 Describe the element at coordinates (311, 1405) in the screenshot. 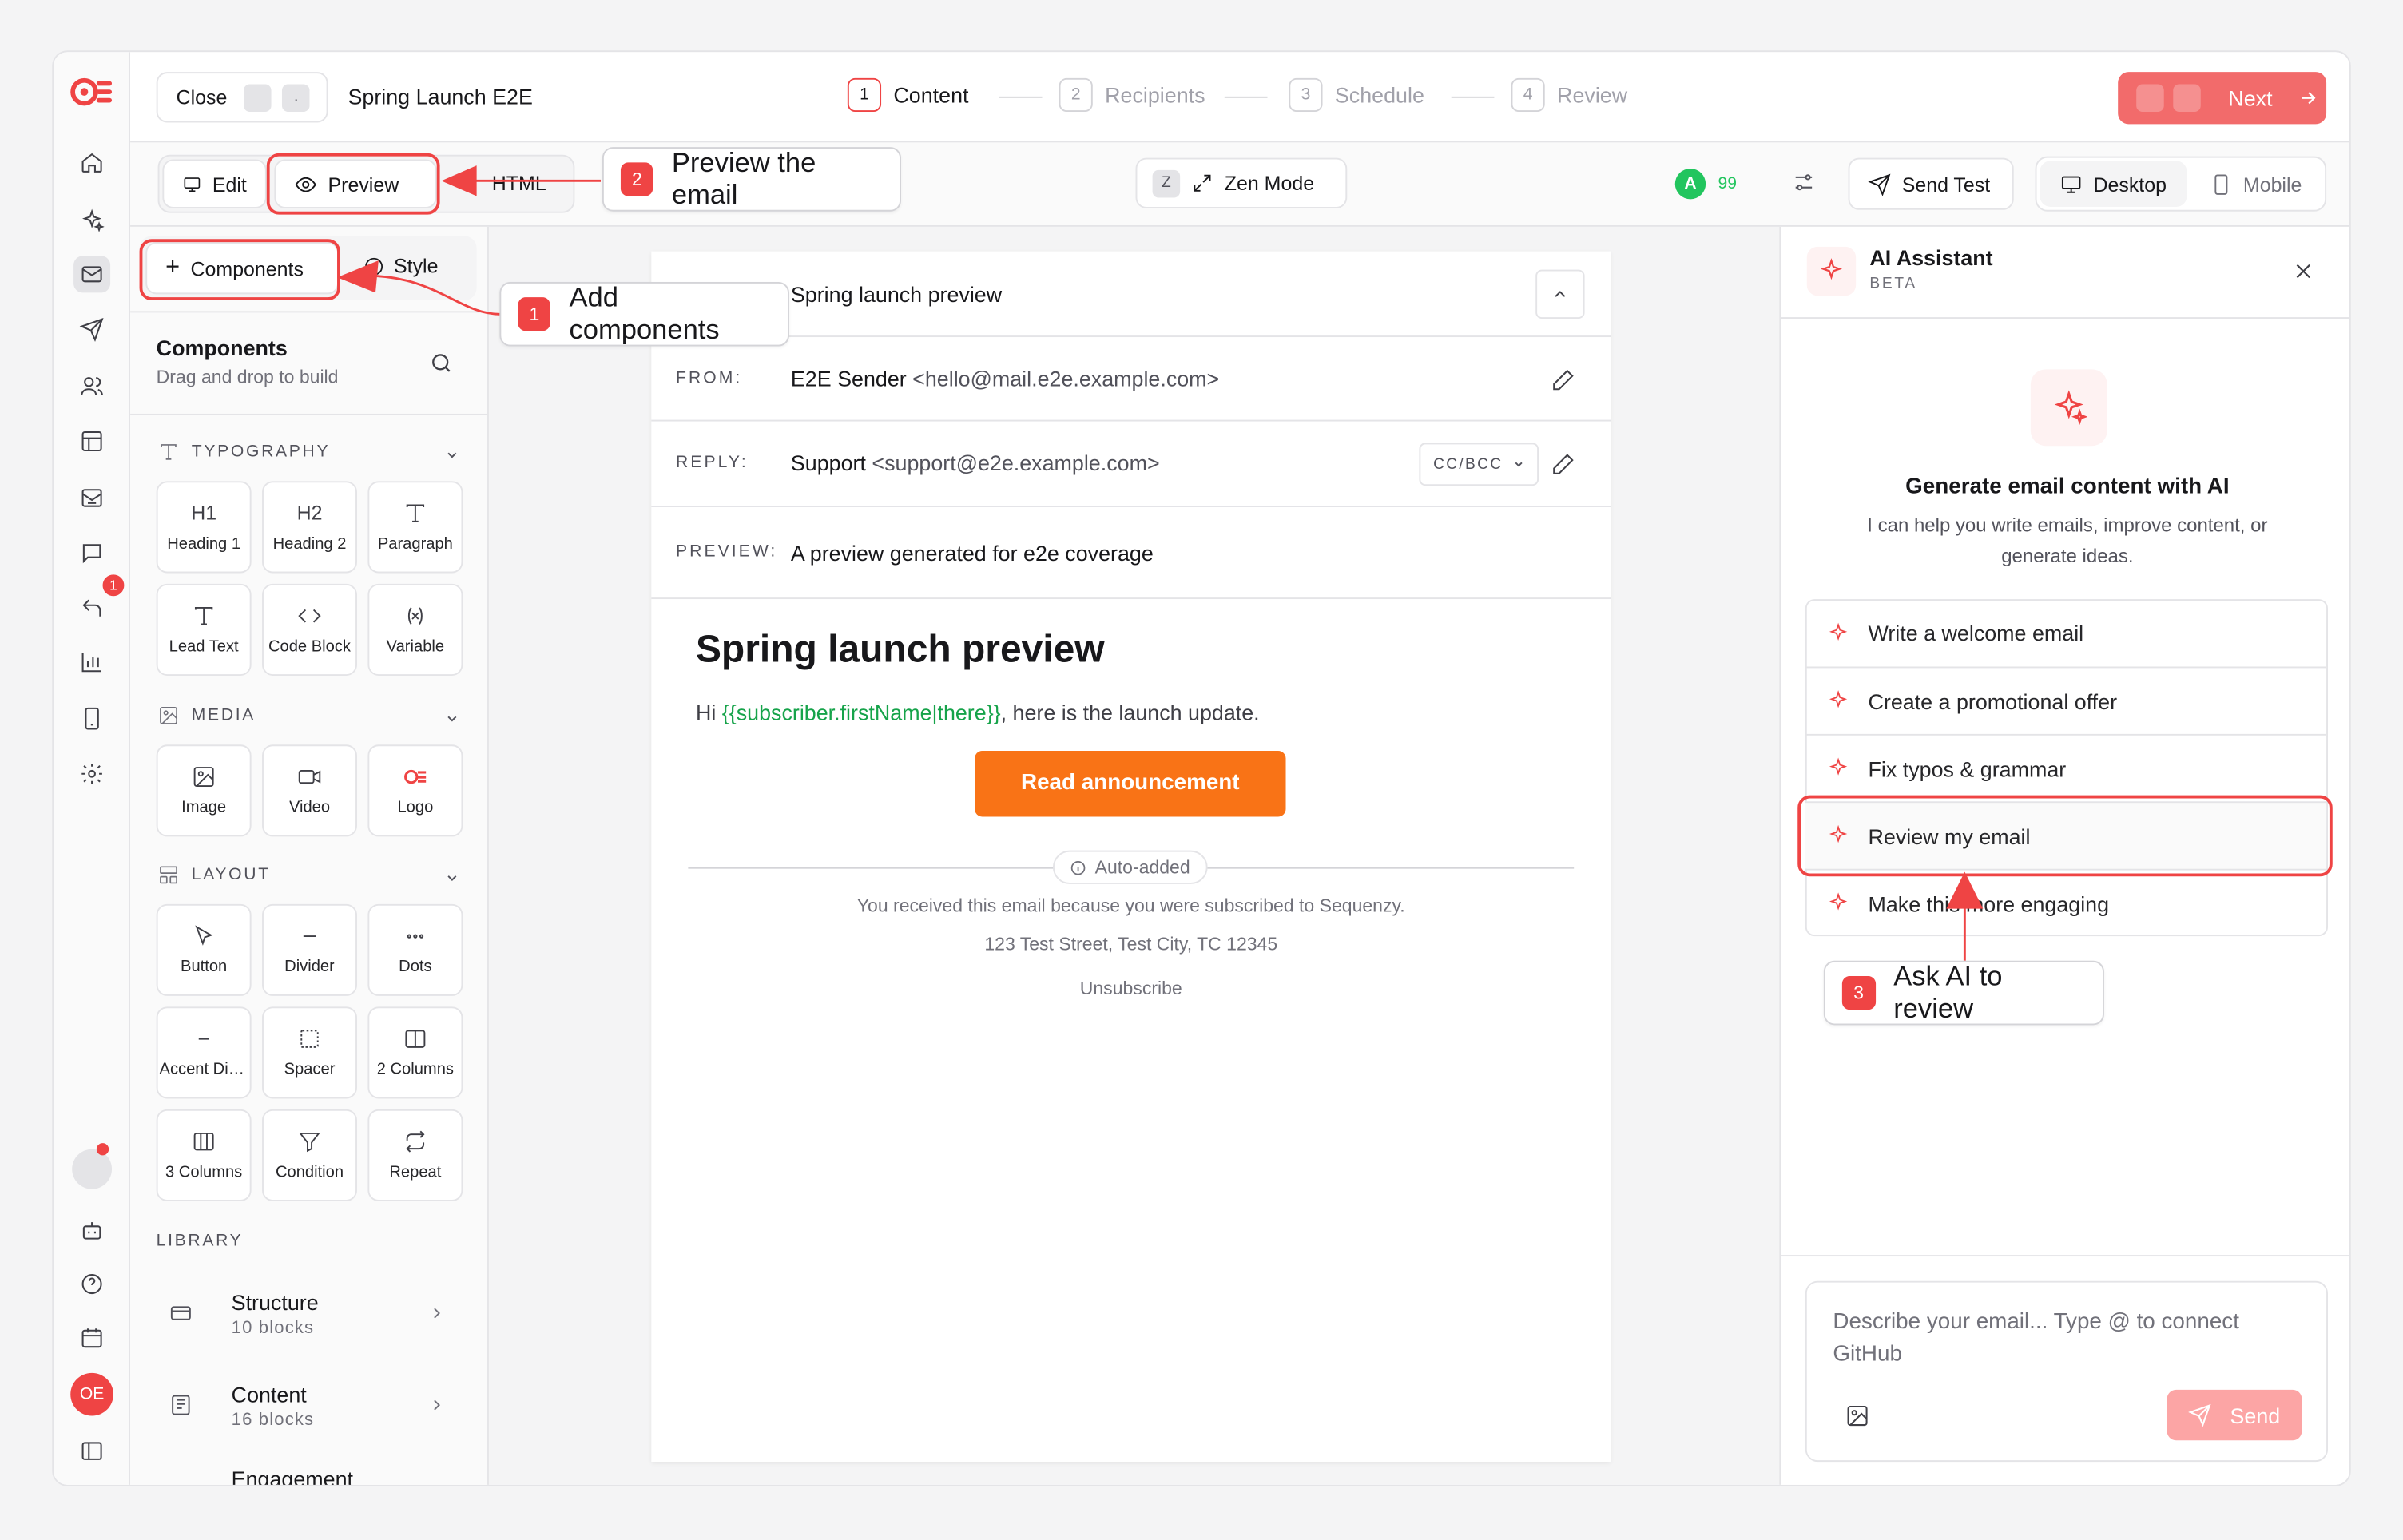

I see `library-content: Content 16 blocks` at that location.